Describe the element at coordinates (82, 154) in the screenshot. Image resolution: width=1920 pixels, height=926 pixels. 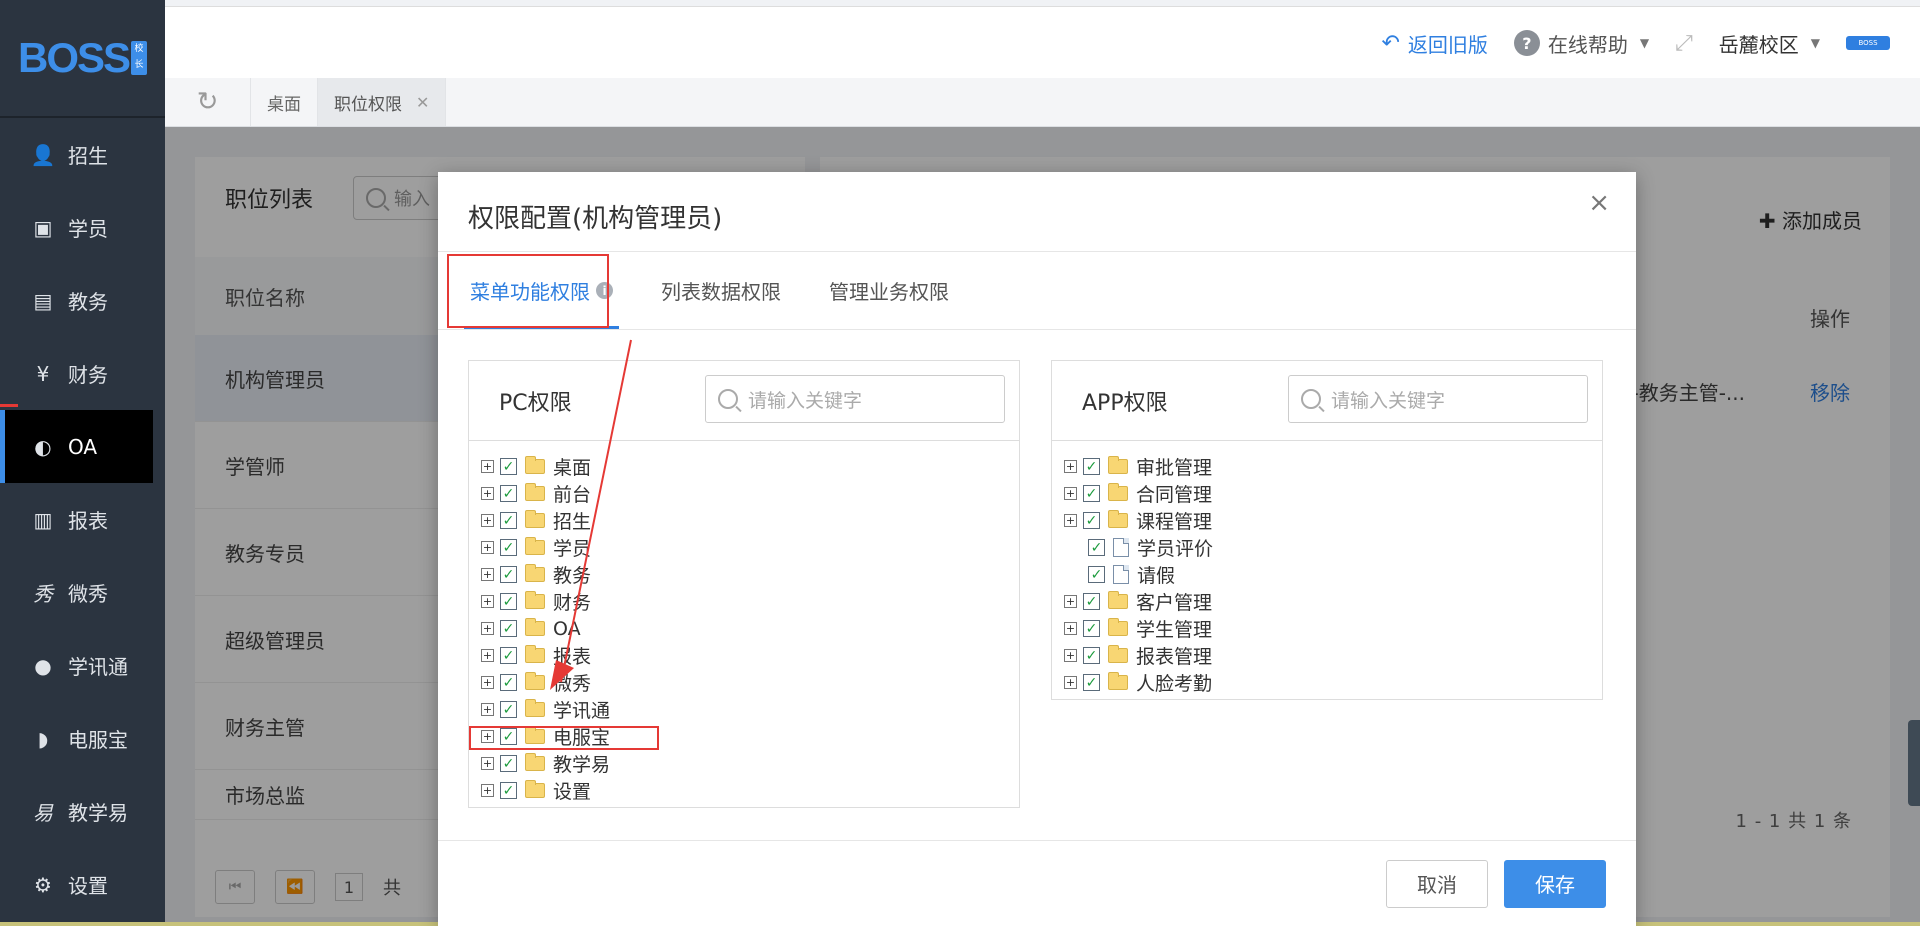
I see `sidebar-item-zhaosheng: 👤 招生` at that location.